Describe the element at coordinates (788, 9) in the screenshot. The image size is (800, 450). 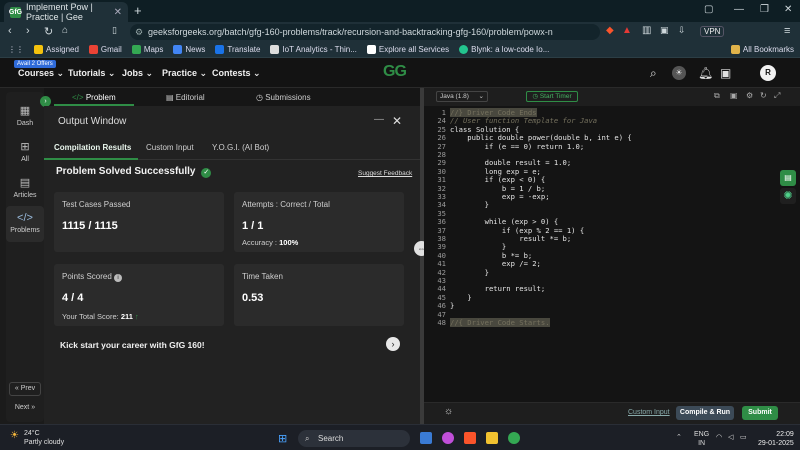
I see `close-window-icon: ✕` at that location.